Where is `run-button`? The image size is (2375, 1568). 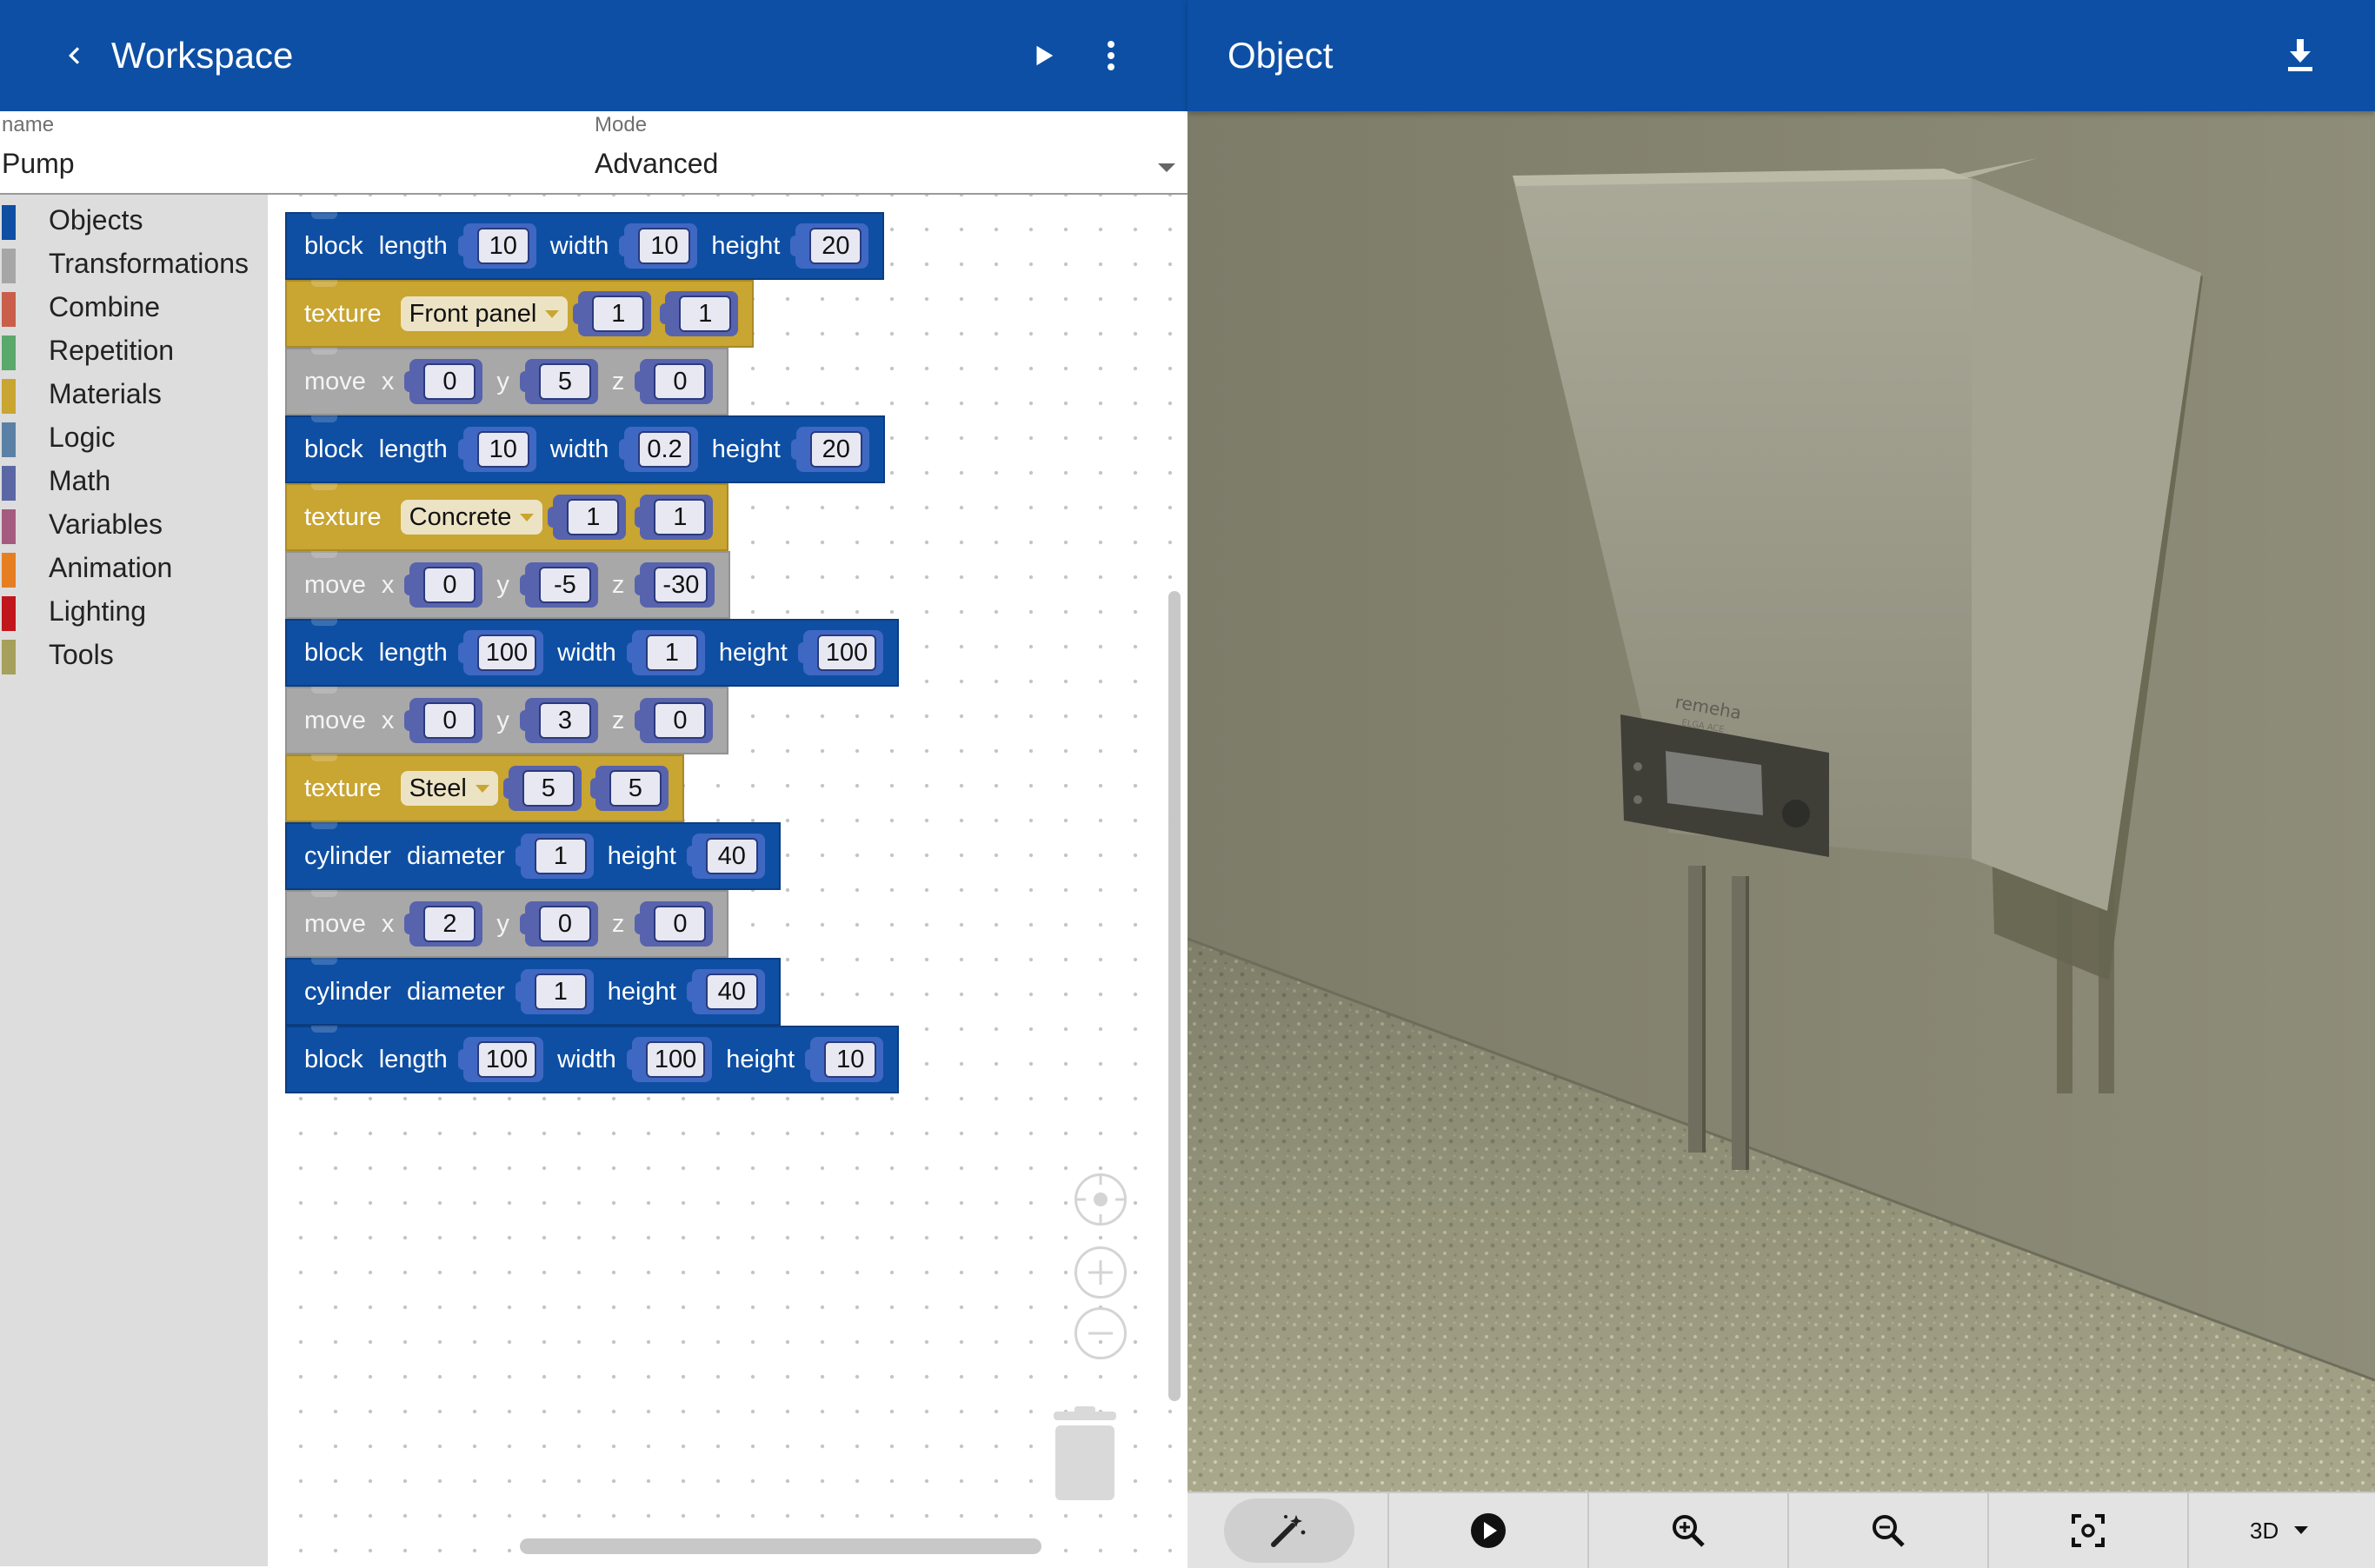 run-button is located at coordinates (1043, 55).